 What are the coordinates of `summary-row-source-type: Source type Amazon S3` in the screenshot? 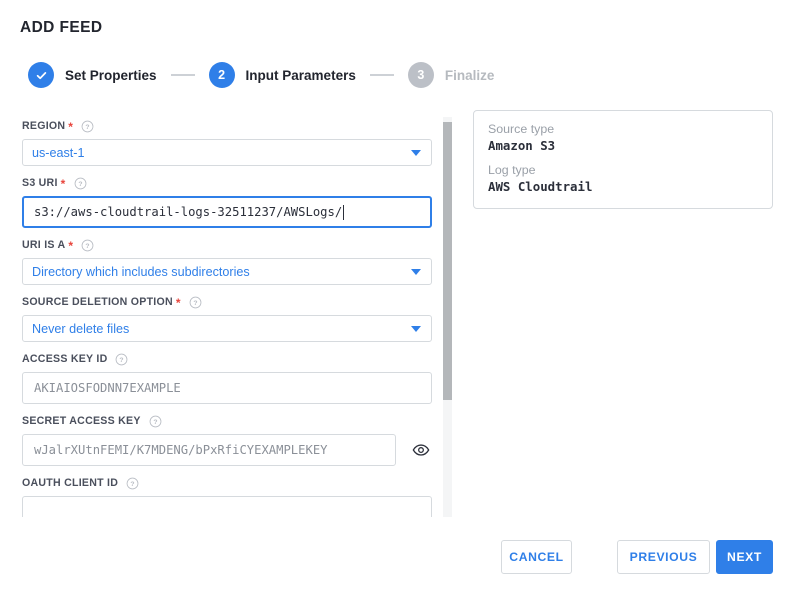 It's located at (623, 137).